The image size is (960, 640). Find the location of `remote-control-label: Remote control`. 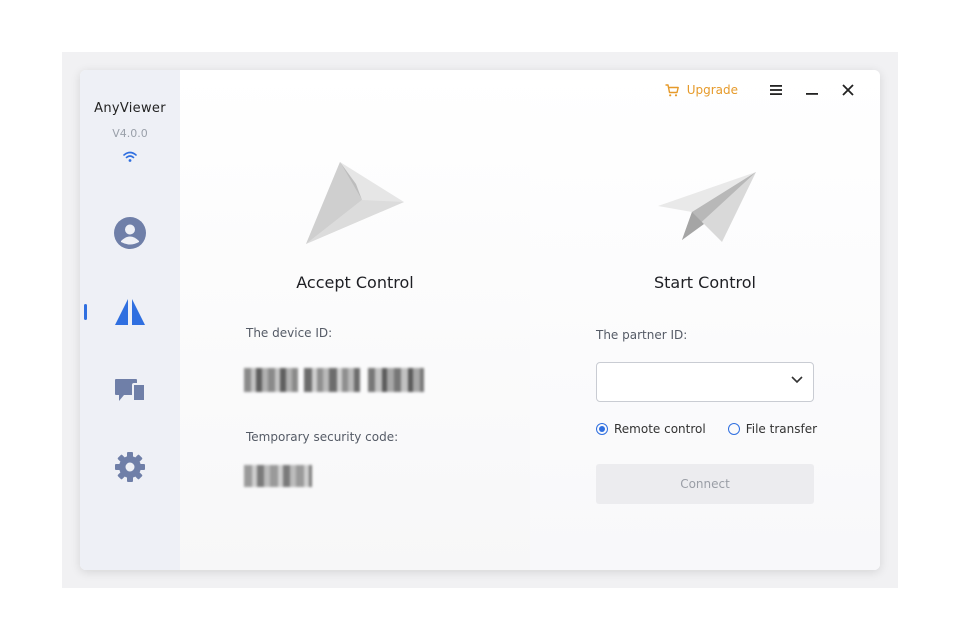

remote-control-label: Remote control is located at coordinates (660, 429).